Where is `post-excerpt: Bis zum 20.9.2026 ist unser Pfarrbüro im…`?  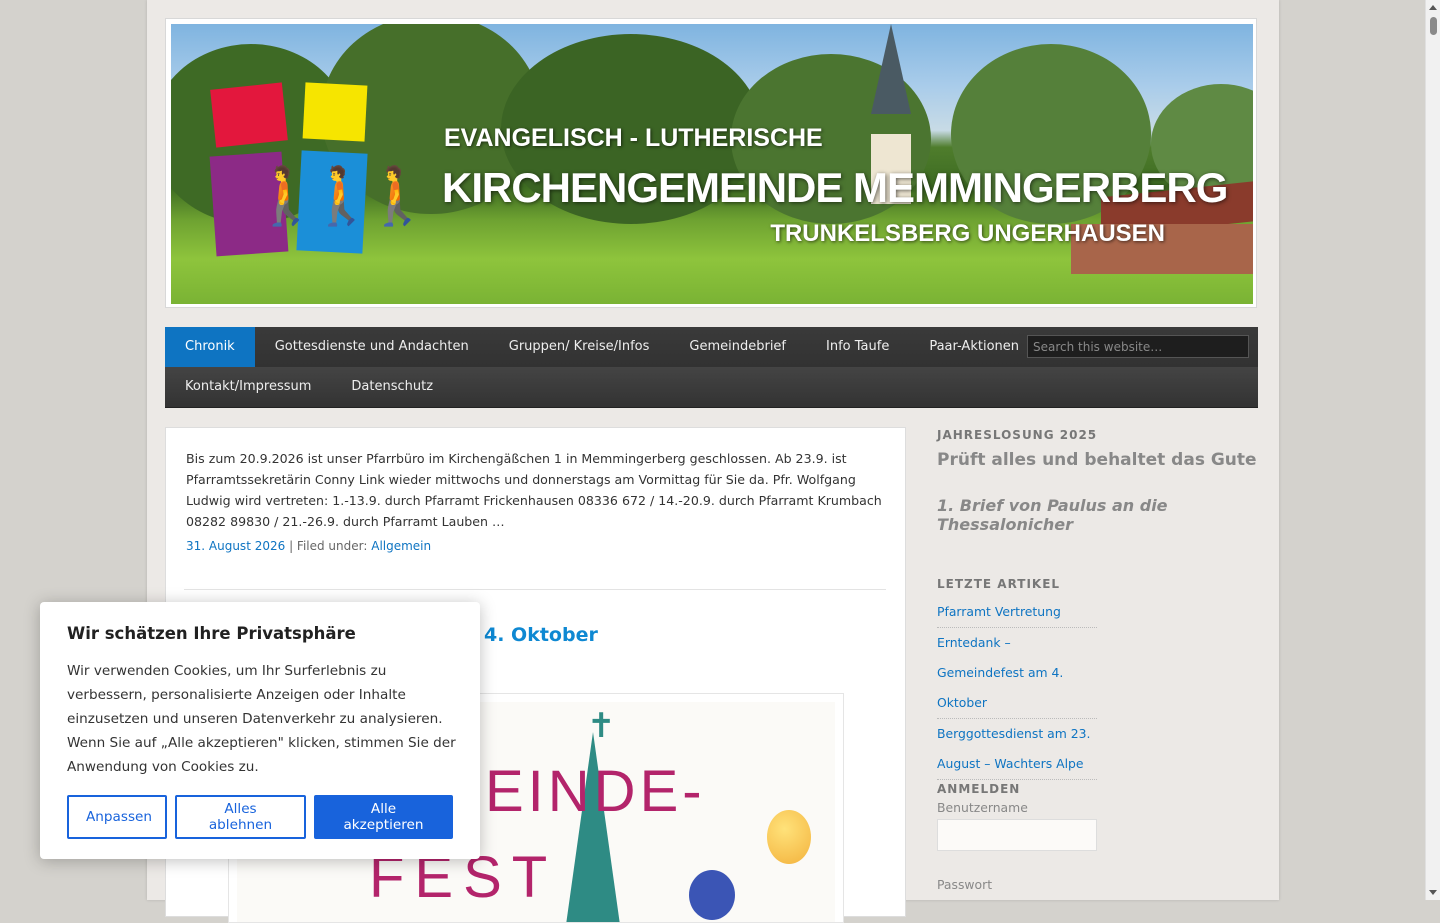 post-excerpt: Bis zum 20.9.2026 ist unser Pfarrbüro im… is located at coordinates (534, 490).